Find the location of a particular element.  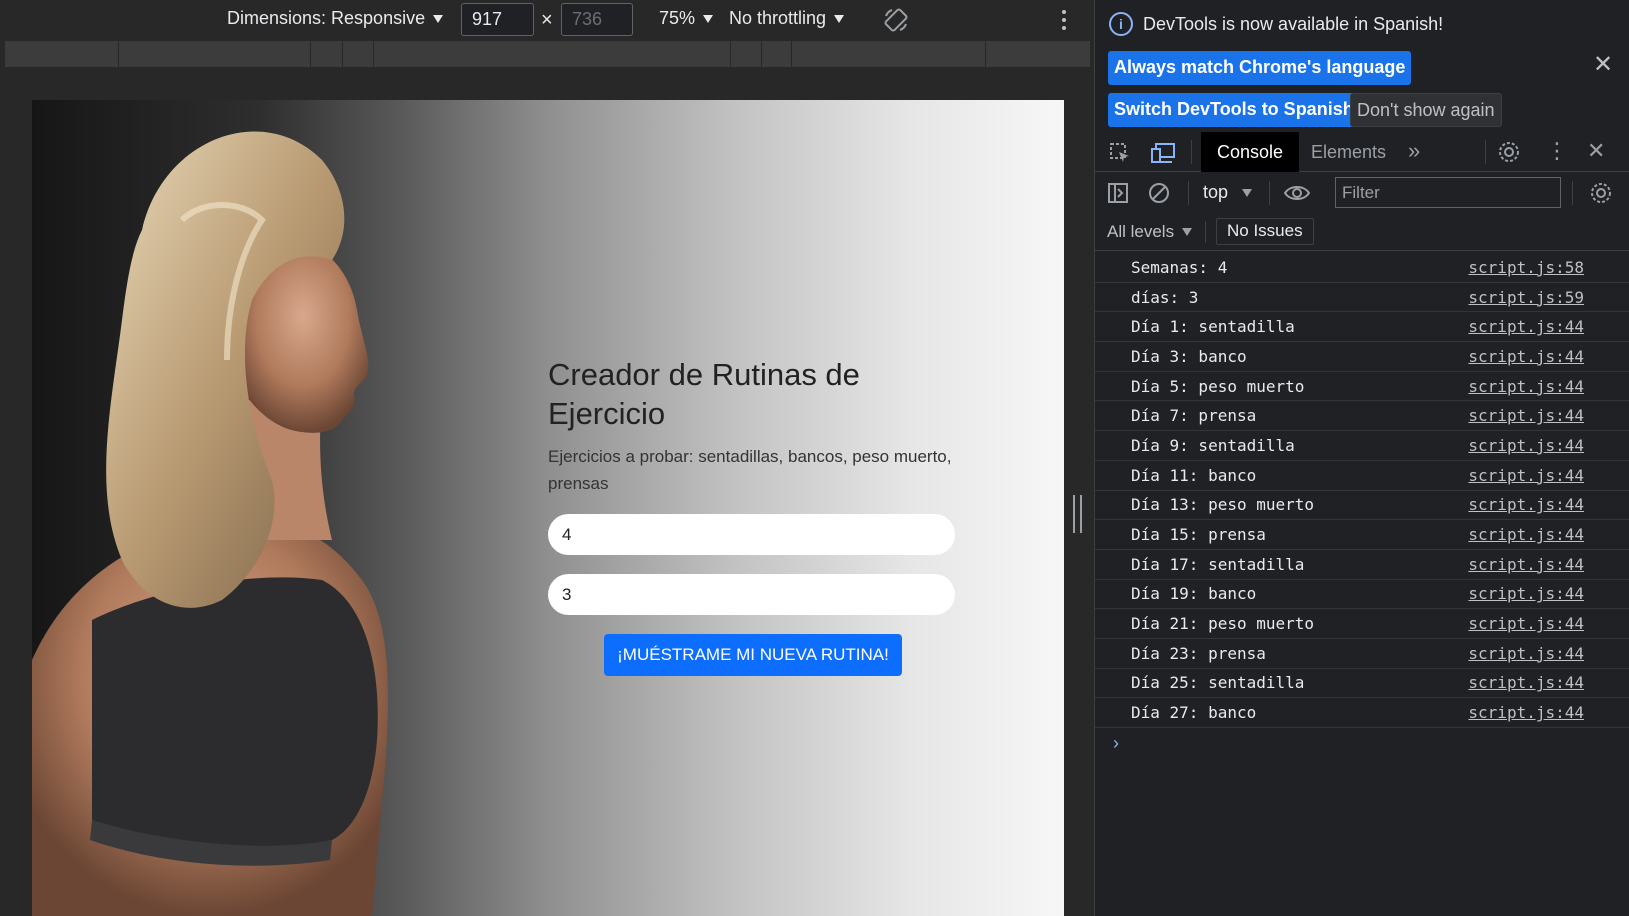

media-query-bar is located at coordinates (547, 54).